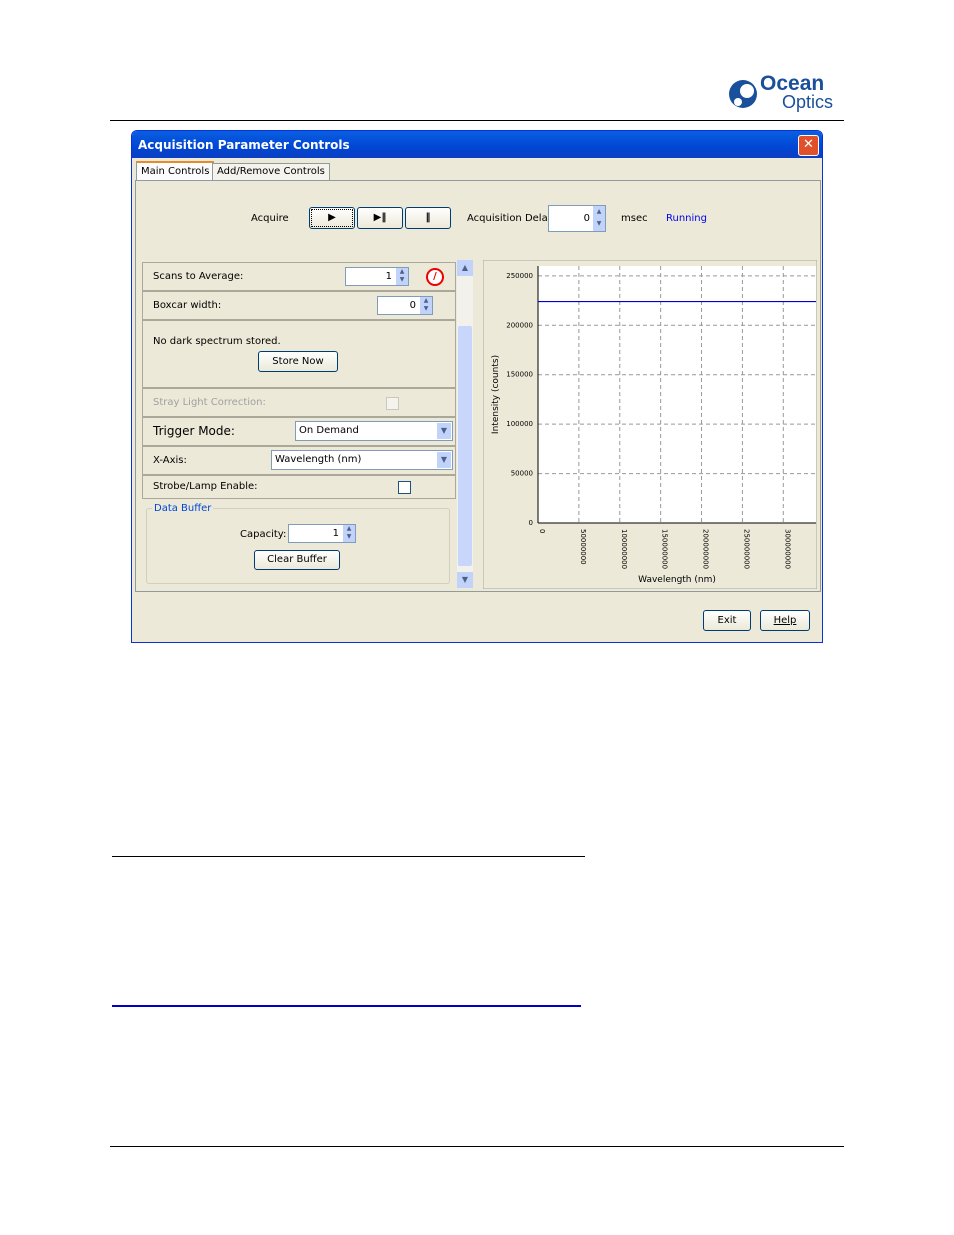 The image size is (954, 1235). What do you see at coordinates (435, 277) in the screenshot?
I see `reset-icon: /` at bounding box center [435, 277].